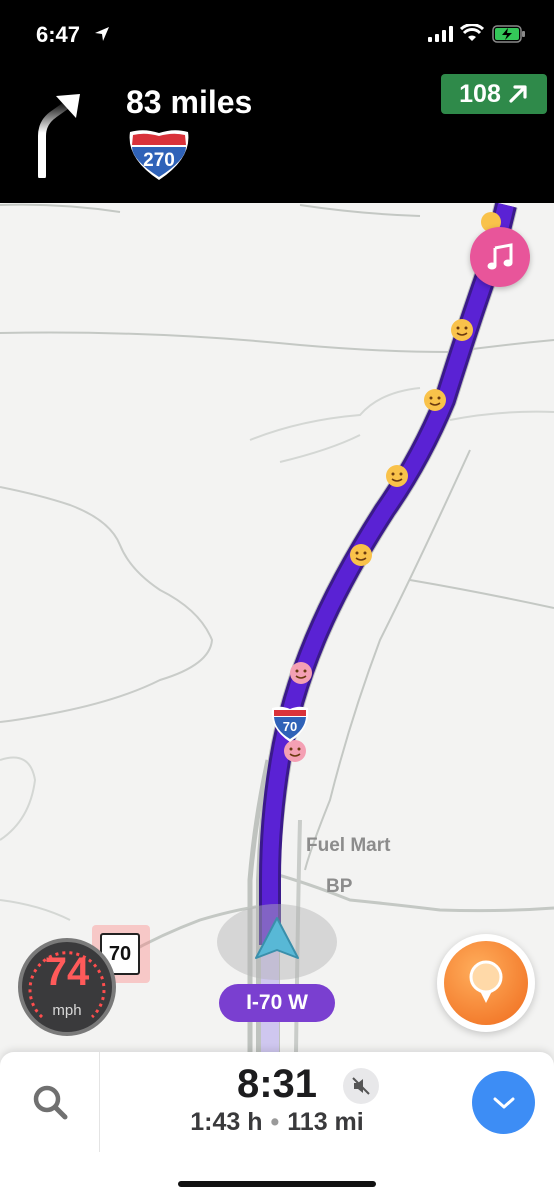 Image resolution: width=554 pixels, height=1200 pixels. I want to click on search-button, so click(50, 1102).